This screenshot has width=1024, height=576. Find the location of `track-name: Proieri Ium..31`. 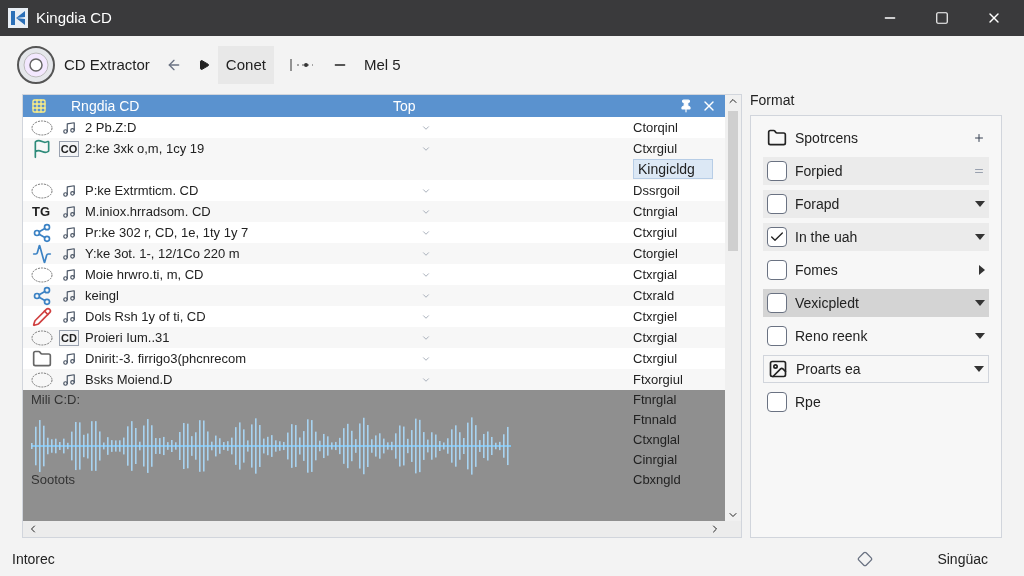

track-name: Proieri Ium..31 is located at coordinates (127, 338).